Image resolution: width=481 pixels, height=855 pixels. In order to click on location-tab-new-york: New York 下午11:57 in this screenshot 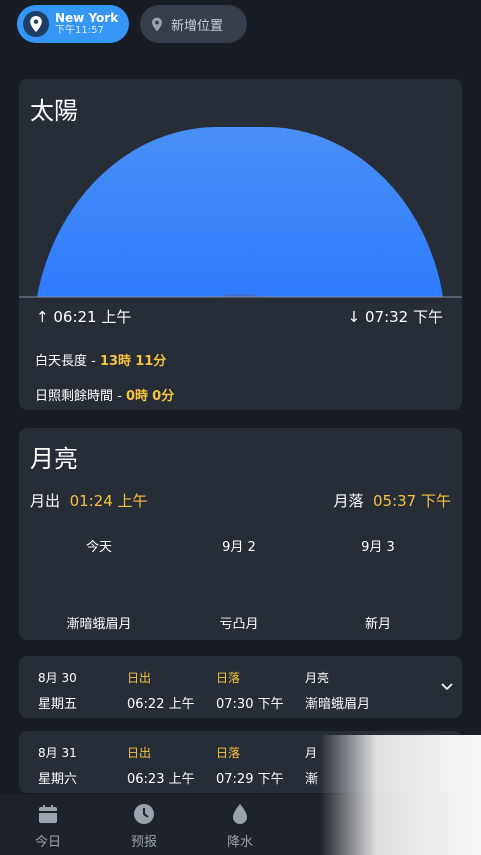, I will do `click(73, 24)`.